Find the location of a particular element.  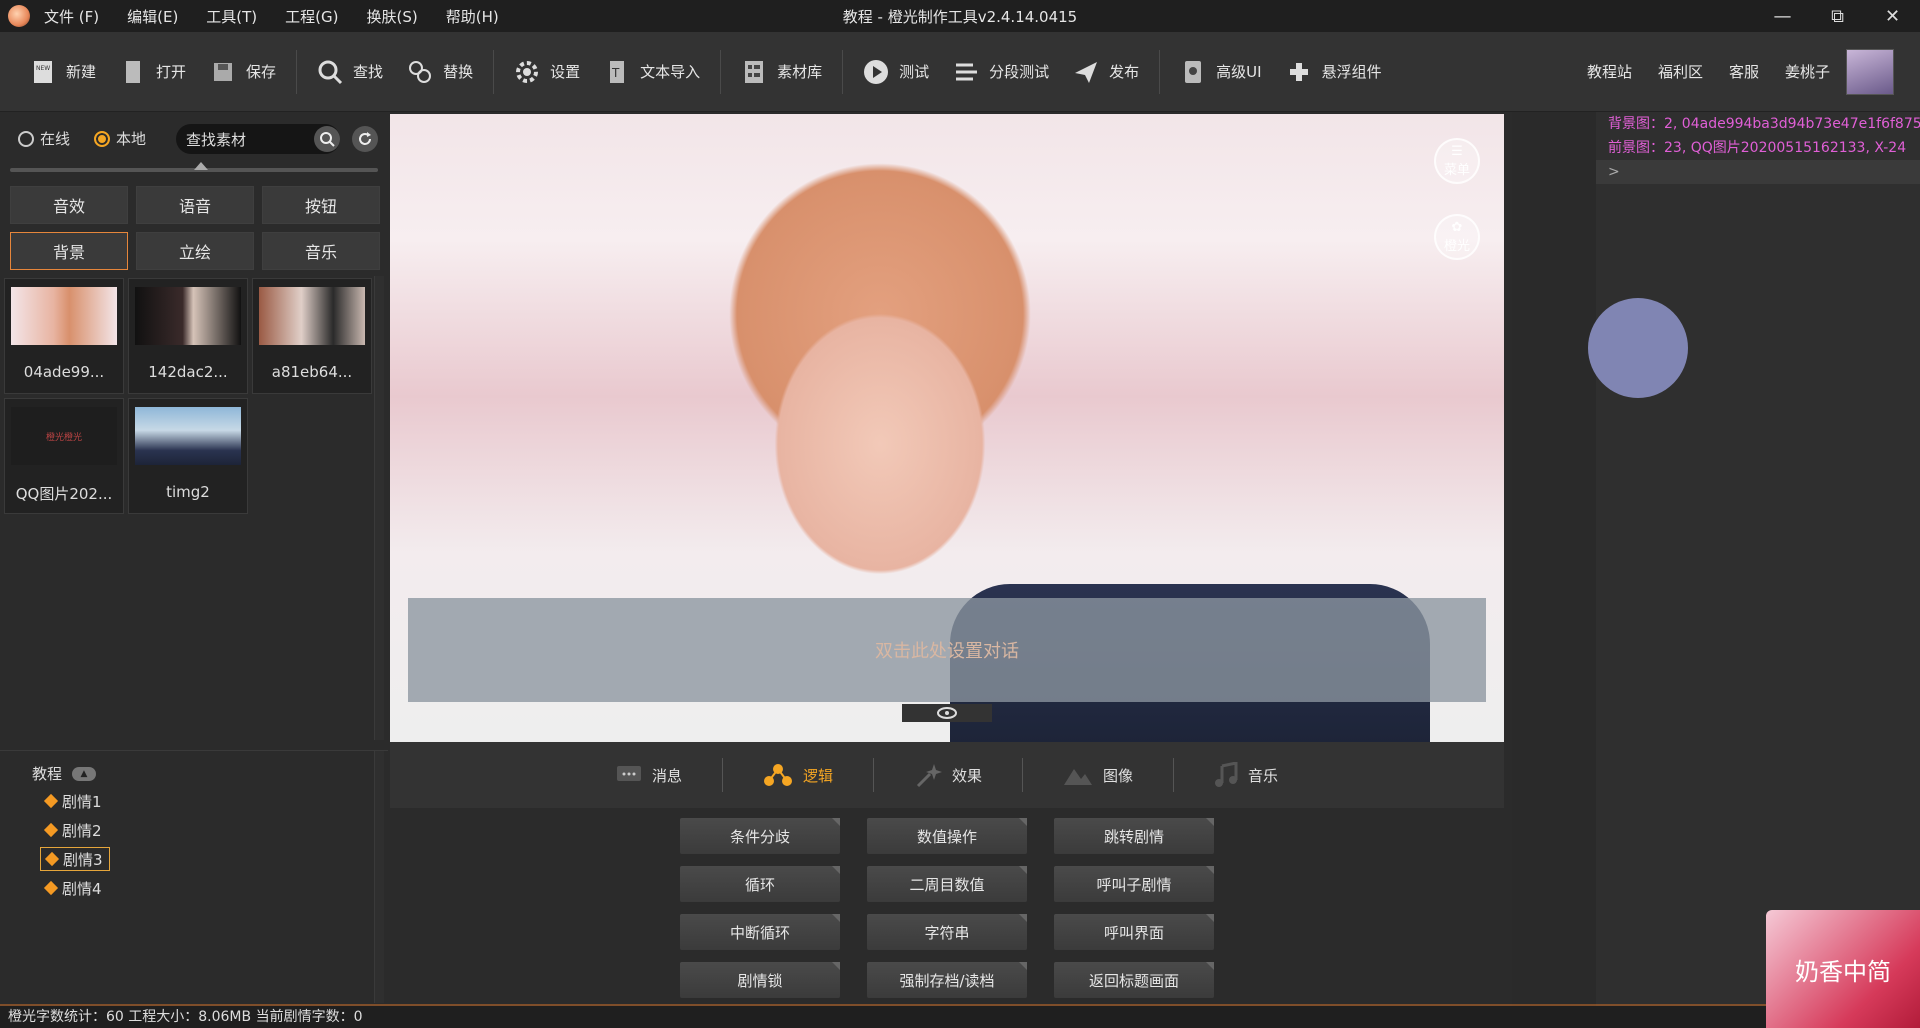

thumbnail-size-slider is located at coordinates (194, 167).